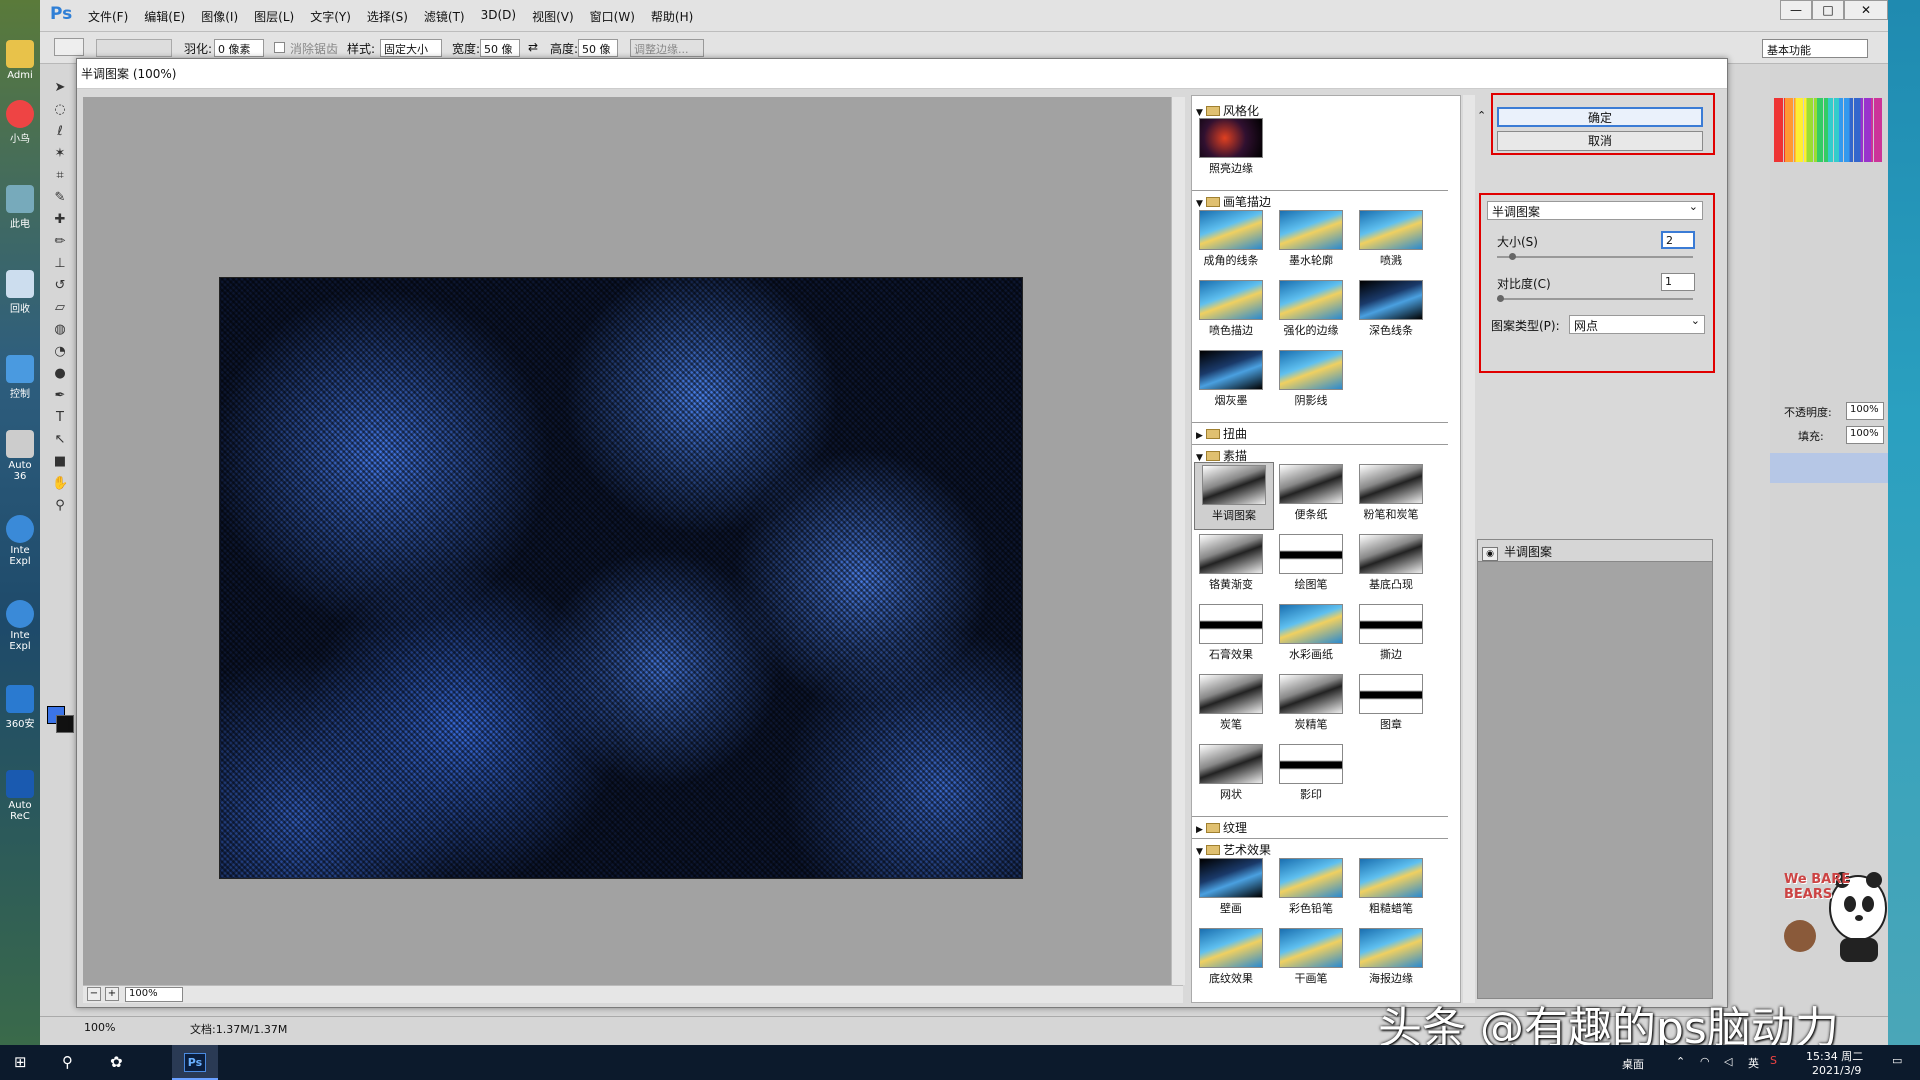 The height and width of the screenshot is (1080, 1920). What do you see at coordinates (1234, 496) in the screenshot?
I see `filter-thumb-selected: 半调图案` at bounding box center [1234, 496].